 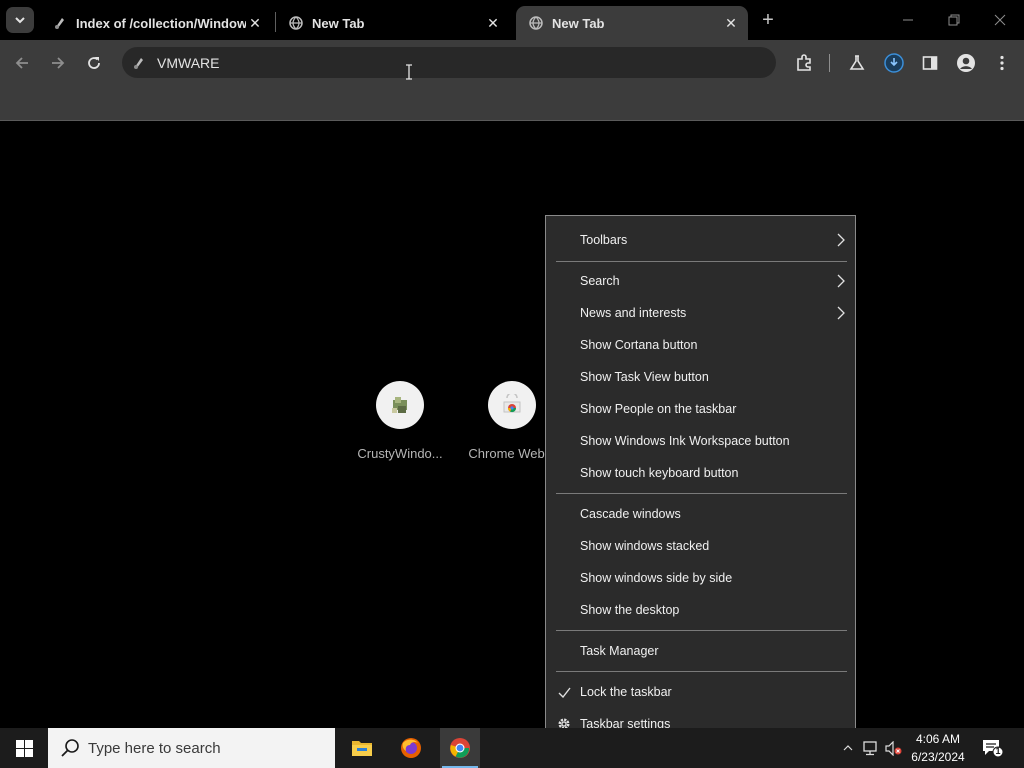 What do you see at coordinates (685, 441) in the screenshot?
I see `menu-item-label: Show Windows Ink Workspace button` at bounding box center [685, 441].